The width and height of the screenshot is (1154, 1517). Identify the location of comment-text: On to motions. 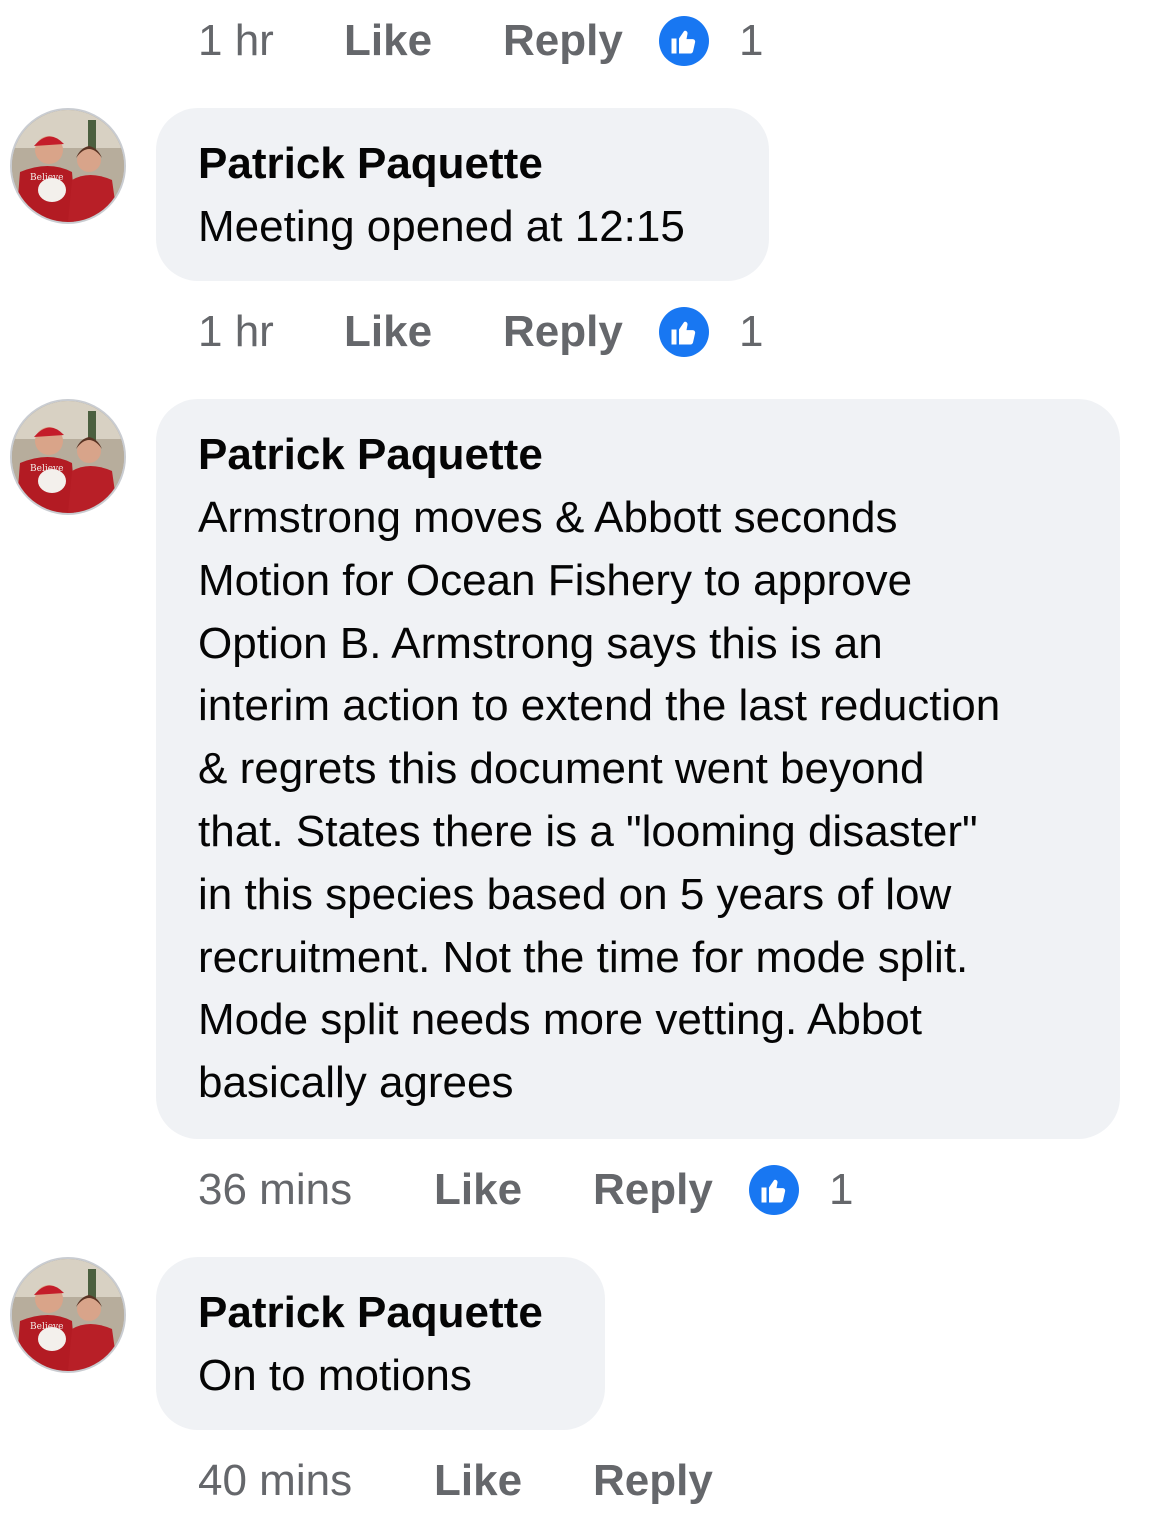
(335, 1375).